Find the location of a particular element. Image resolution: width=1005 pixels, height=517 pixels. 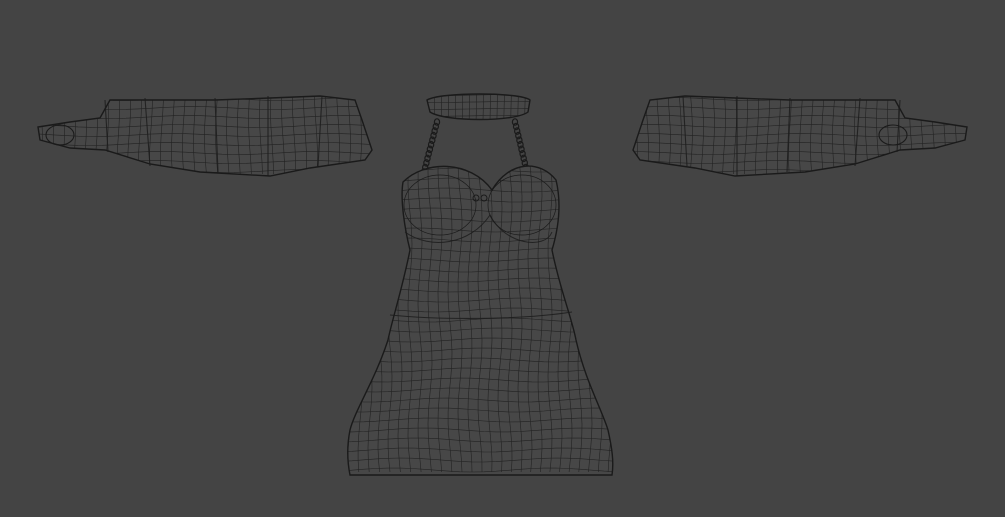

left-sleeve-outline is located at coordinates (205, 136).